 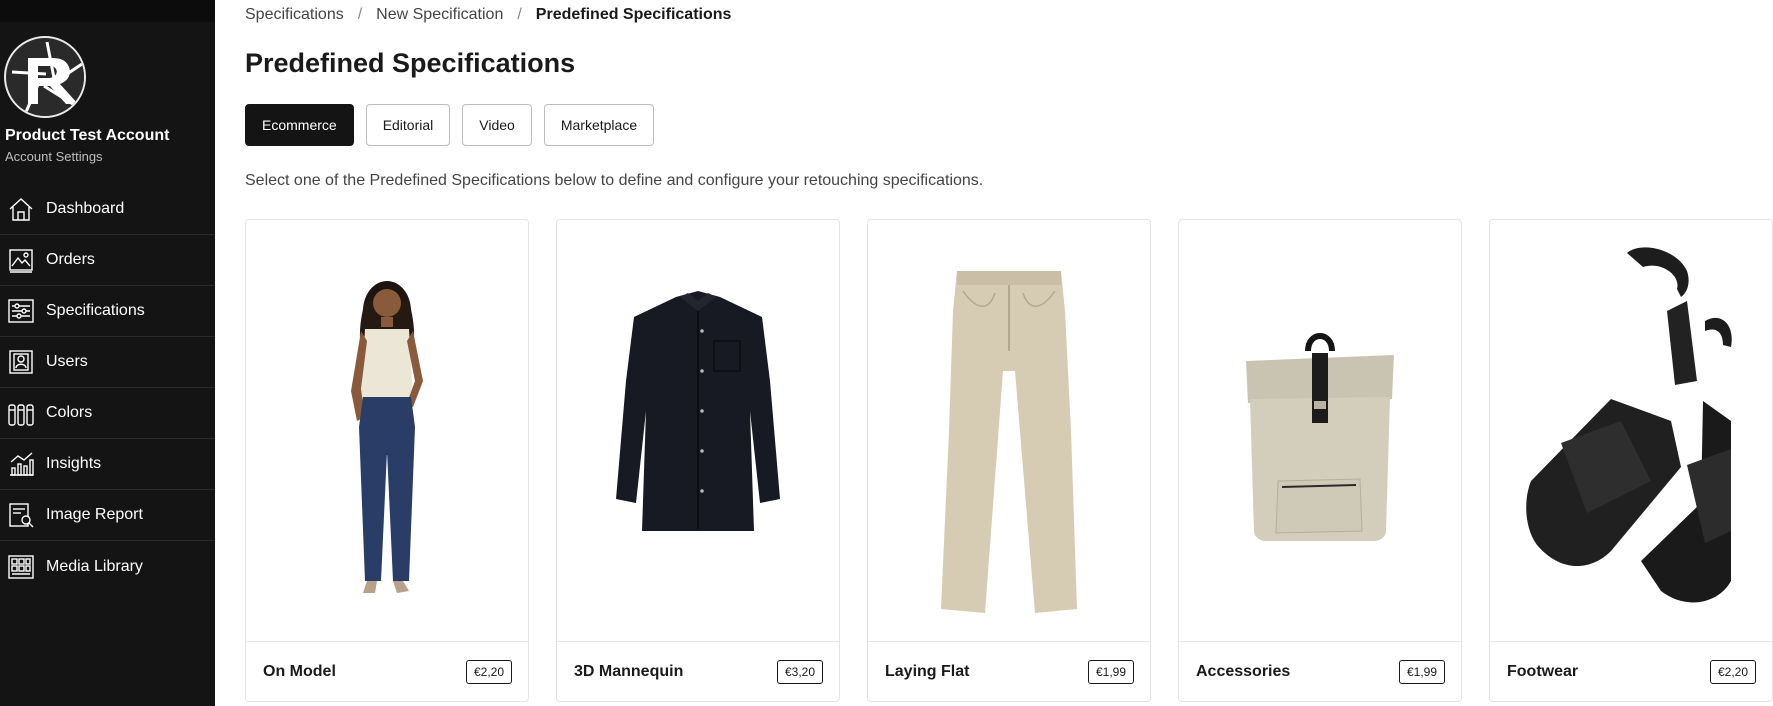 What do you see at coordinates (1320, 431) in the screenshot?
I see `backpack-photo` at bounding box center [1320, 431].